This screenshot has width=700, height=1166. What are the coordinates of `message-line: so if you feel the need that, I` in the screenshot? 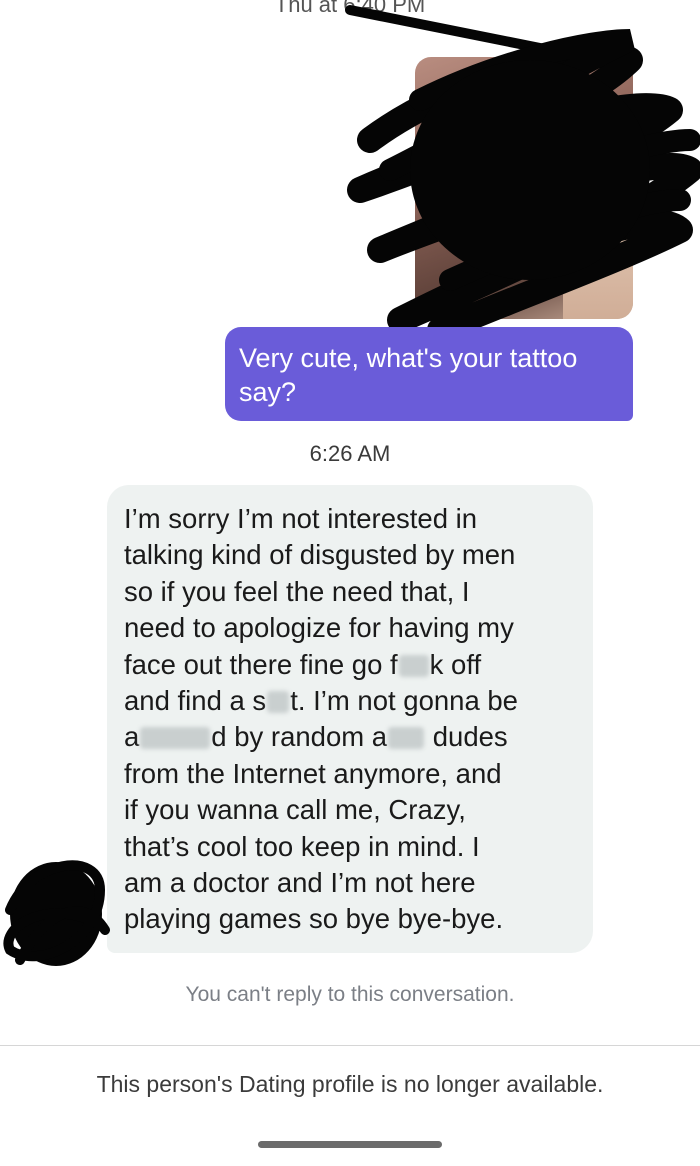 It's located at (297, 591).